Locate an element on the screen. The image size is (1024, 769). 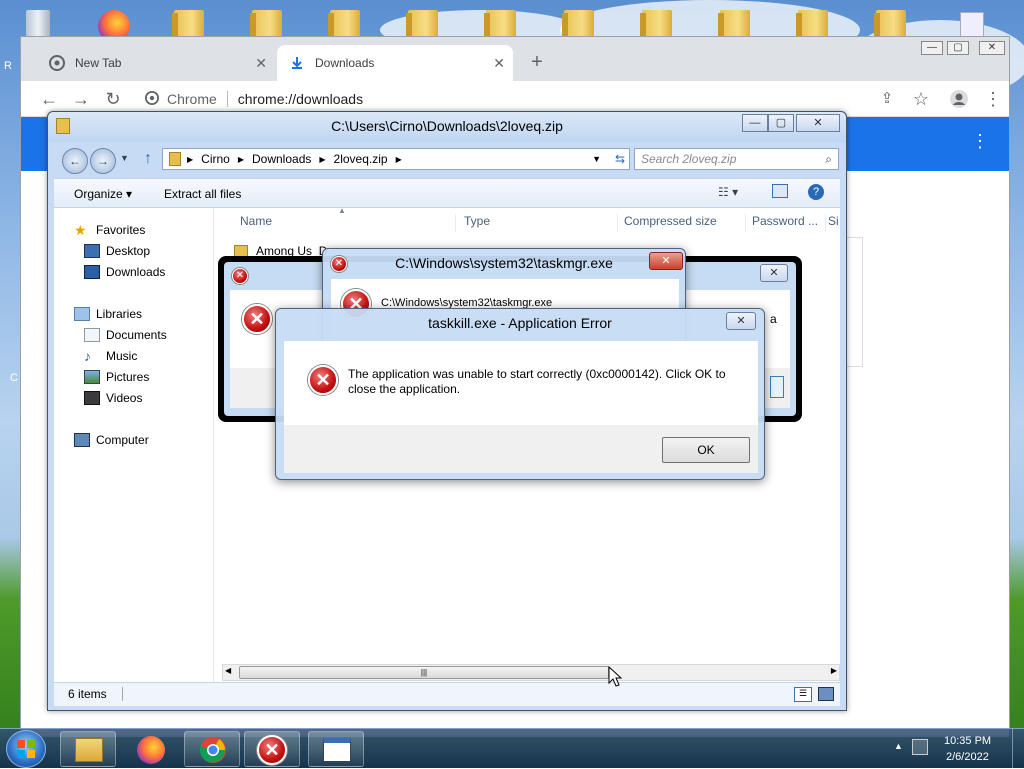
window-icon is located at coordinates (337, 750).